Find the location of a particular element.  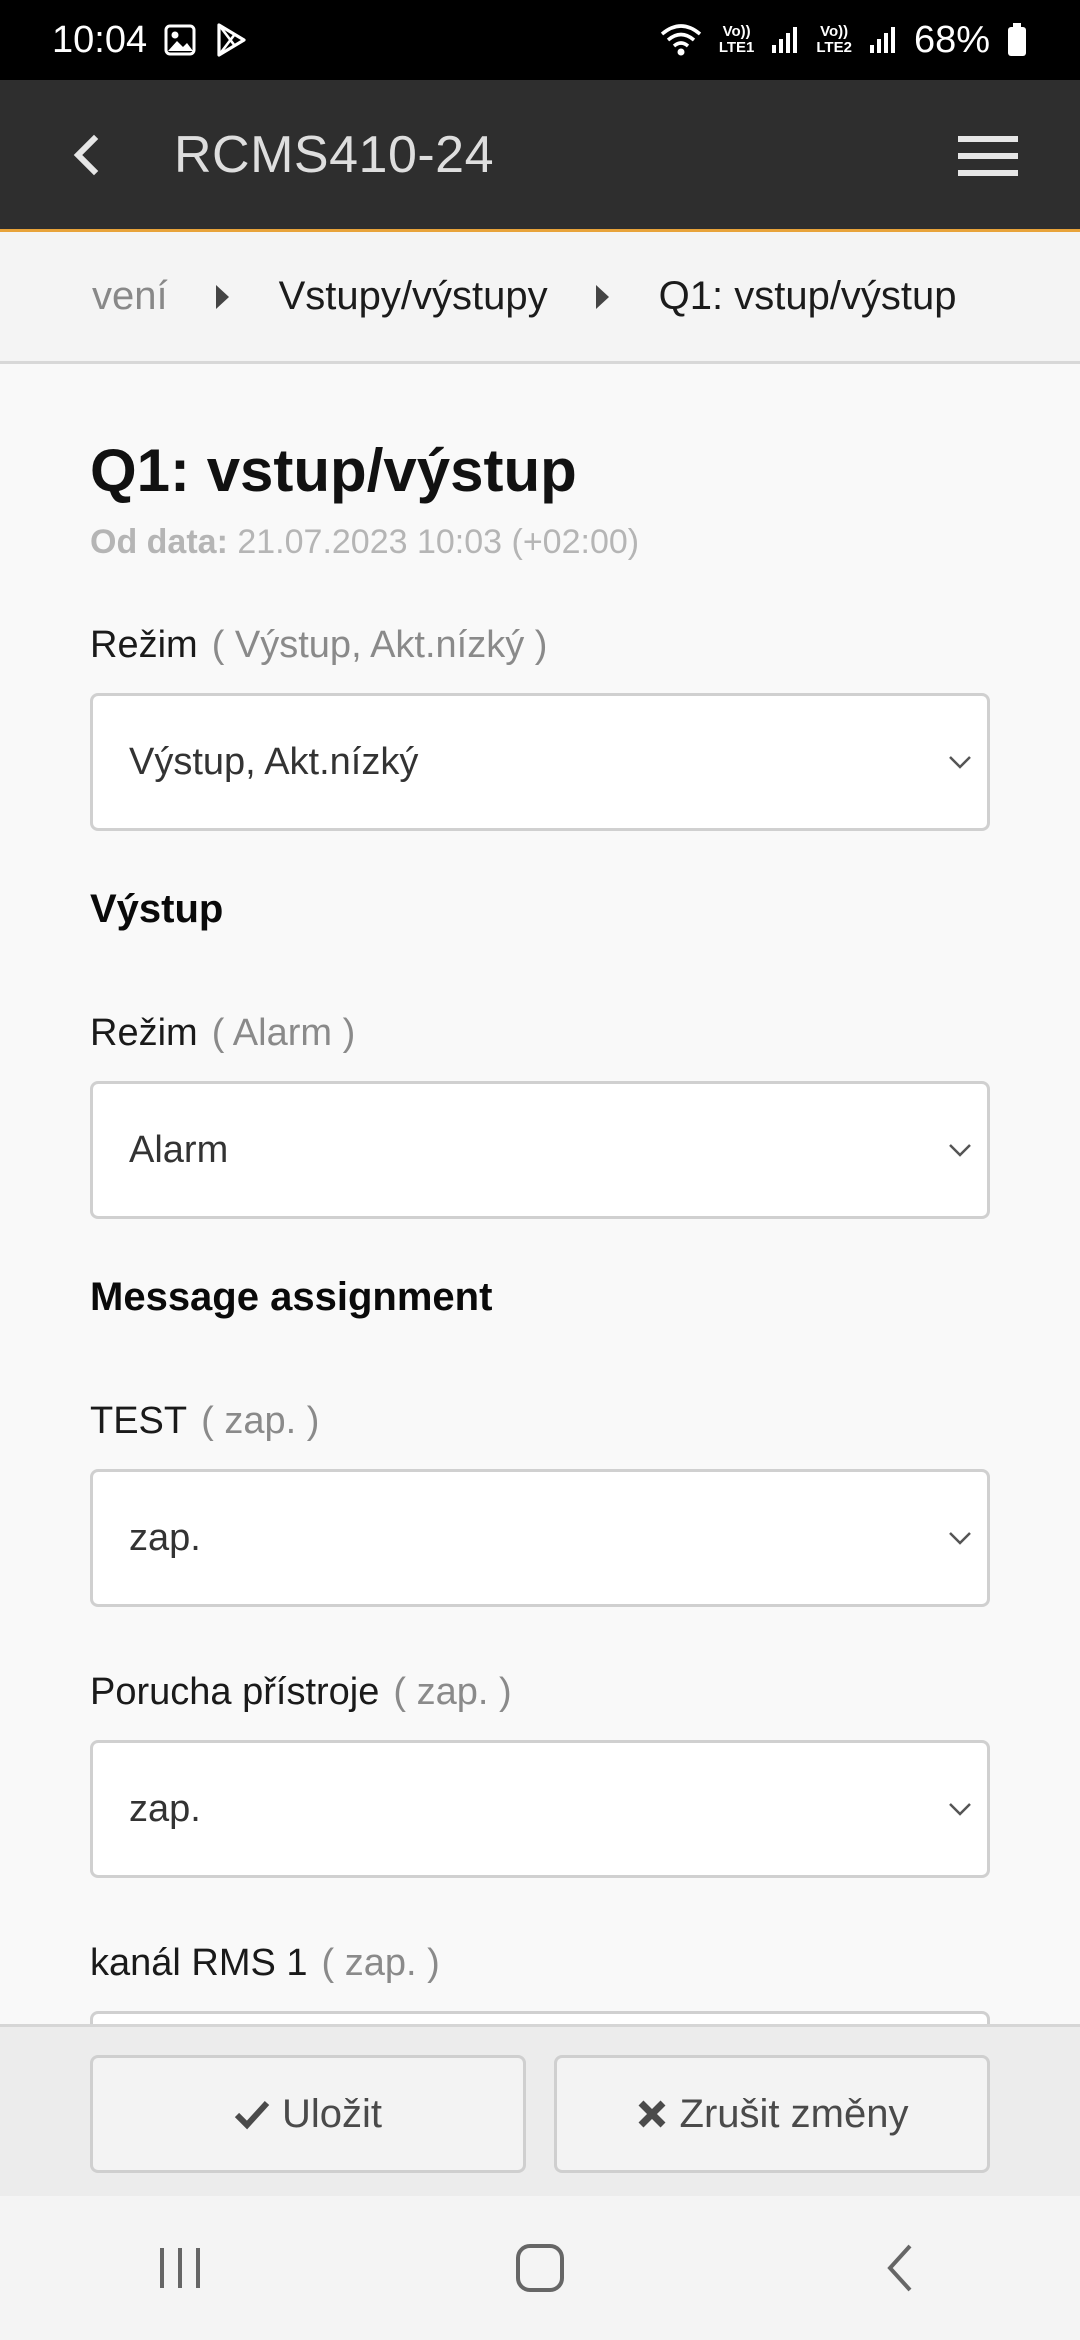

device-fault-label: Porucha přístroje( zap. ) is located at coordinates (301, 1692).